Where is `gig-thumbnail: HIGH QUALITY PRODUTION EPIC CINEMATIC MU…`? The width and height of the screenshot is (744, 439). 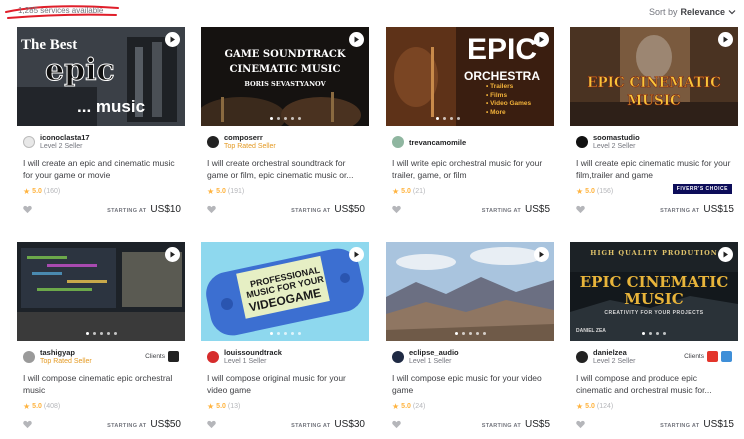
gig-thumbnail: HIGH QUALITY PRODUTION EPIC CINEMATIC MU… is located at coordinates (654, 291).